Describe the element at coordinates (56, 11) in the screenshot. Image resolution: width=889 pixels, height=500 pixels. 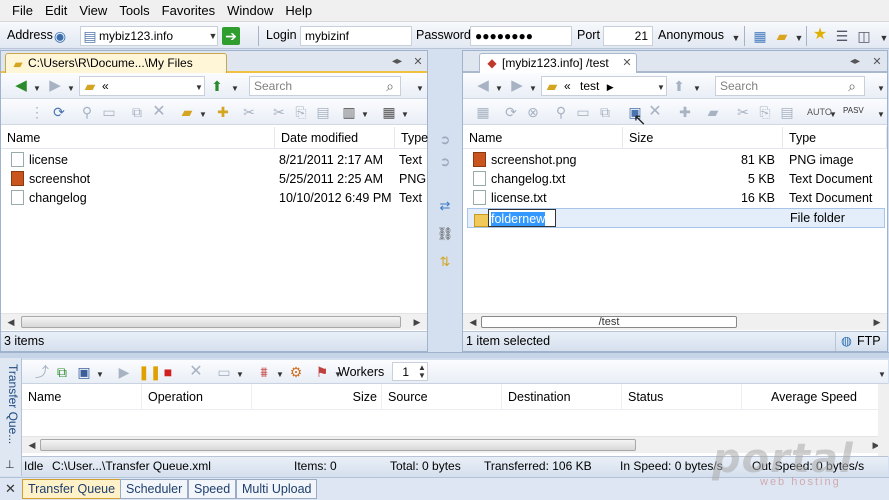
I see `menu-edit: Edit` at that location.